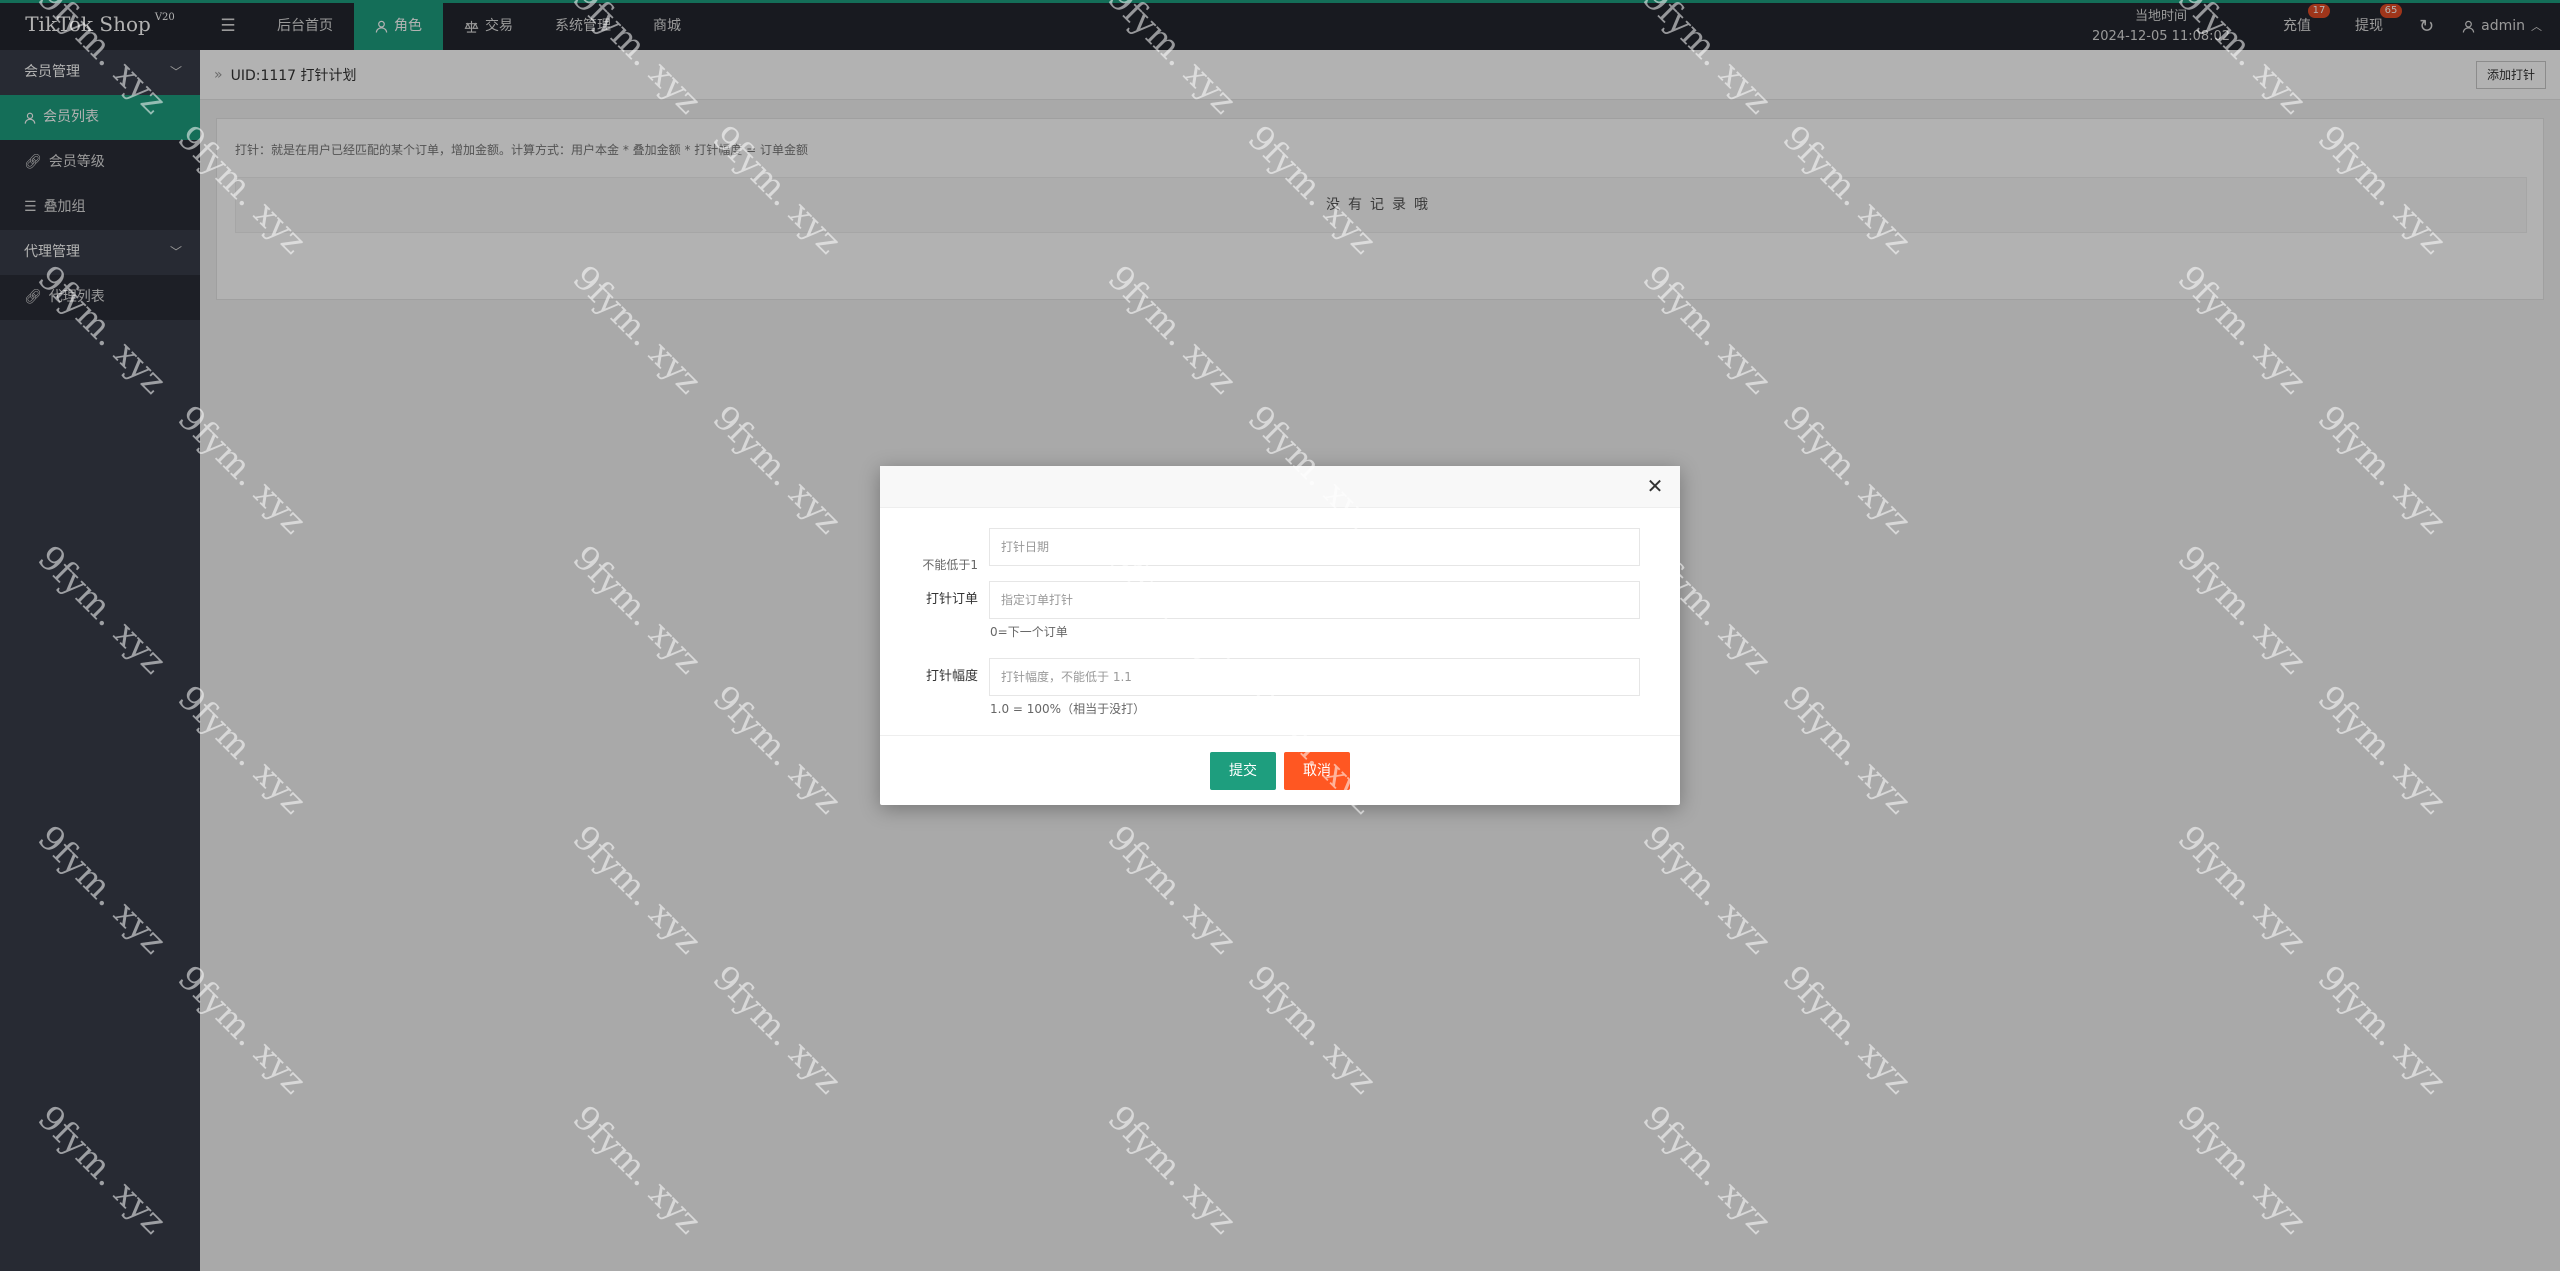 The width and height of the screenshot is (2560, 1271). I want to click on cancel-button: 取消, so click(1317, 771).